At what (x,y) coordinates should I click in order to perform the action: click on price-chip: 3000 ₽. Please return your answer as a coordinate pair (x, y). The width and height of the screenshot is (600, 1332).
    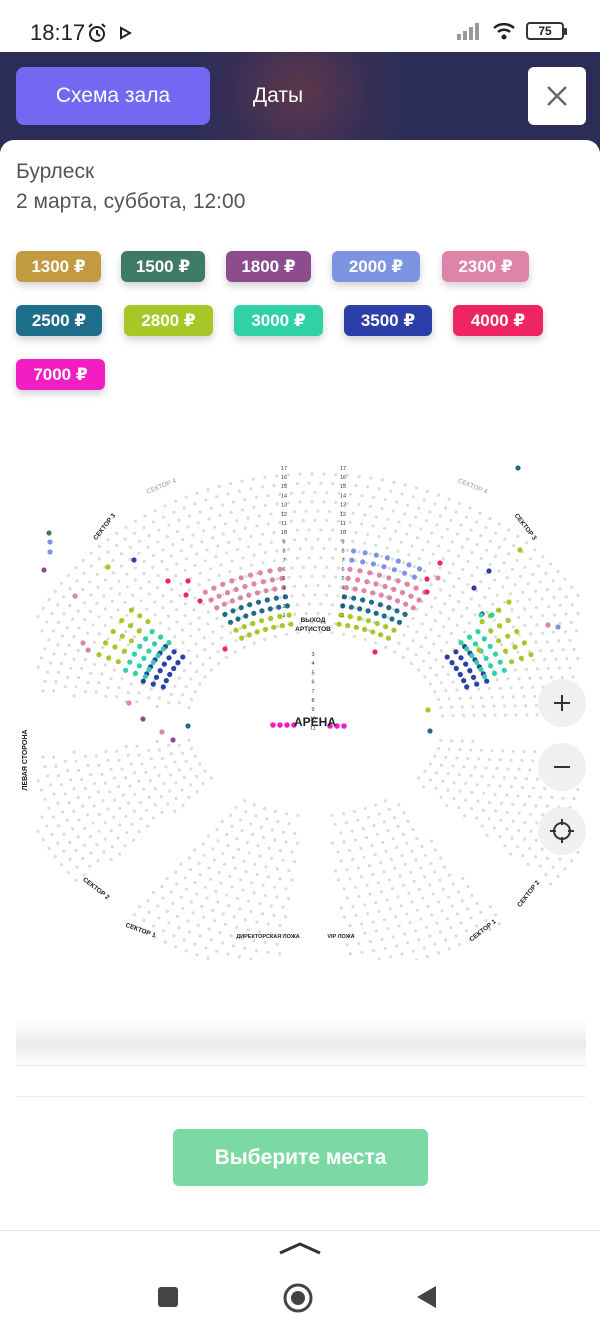
    Looking at the image, I should click on (278, 320).